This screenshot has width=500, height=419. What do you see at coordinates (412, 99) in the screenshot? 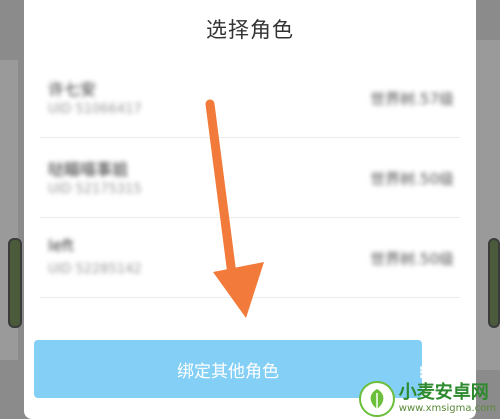
I see `role-level: 世界树.57级` at bounding box center [412, 99].